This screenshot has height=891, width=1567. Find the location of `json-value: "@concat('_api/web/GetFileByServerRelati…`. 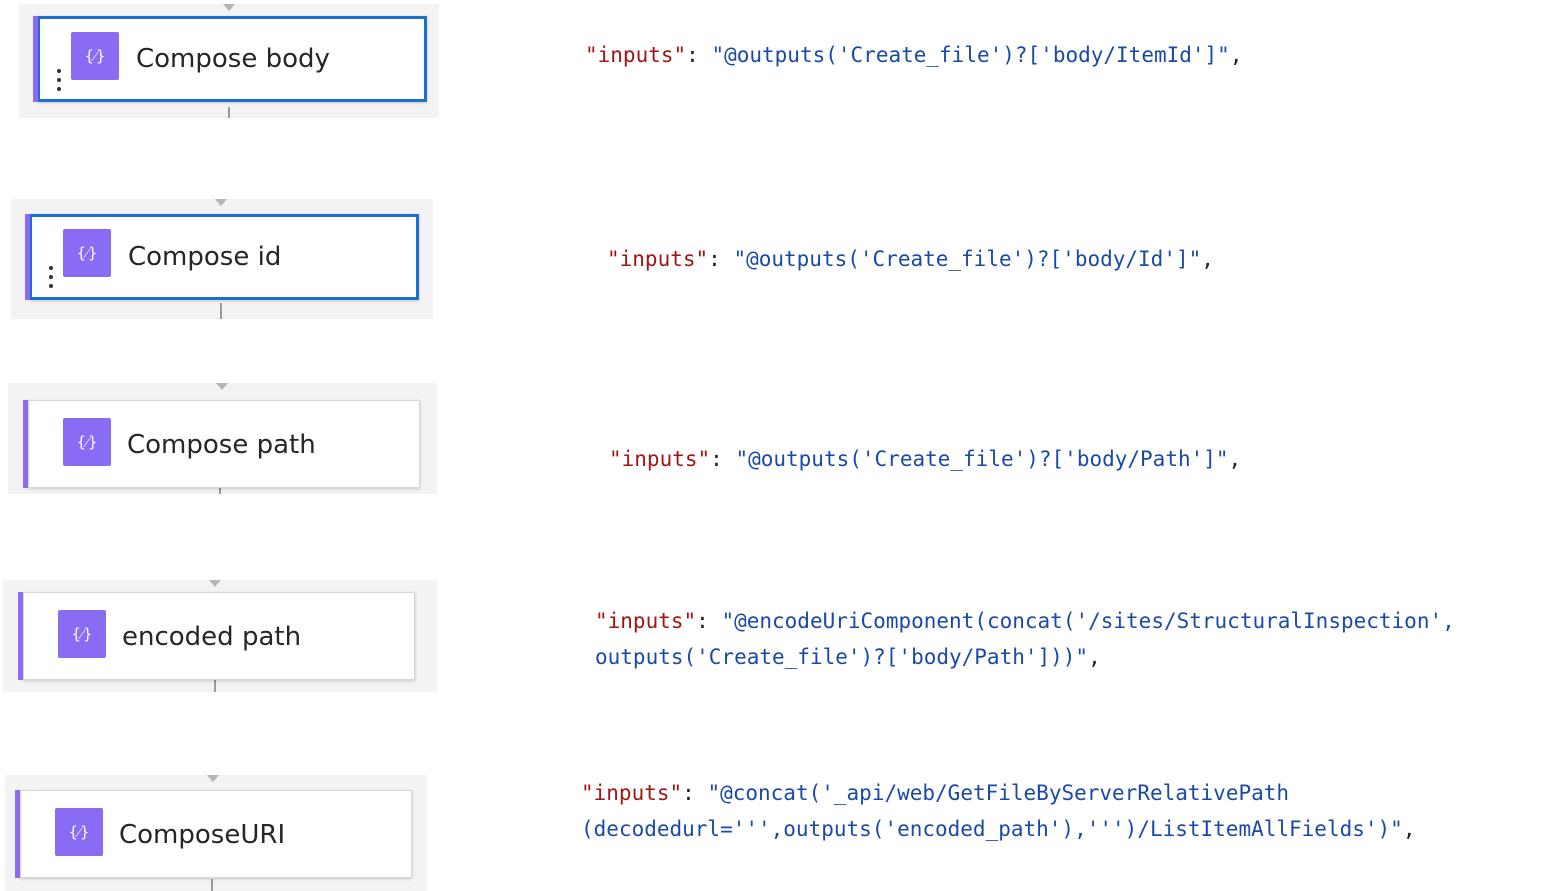

json-value: "@concat('_api/web/GetFileByServerRelati… is located at coordinates (998, 793).